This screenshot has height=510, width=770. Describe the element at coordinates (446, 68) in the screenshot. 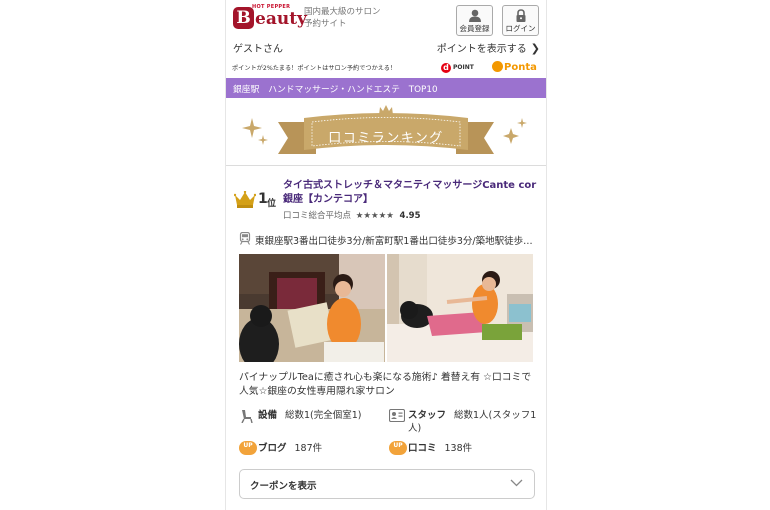

I see `dpoint-icon: d` at that location.